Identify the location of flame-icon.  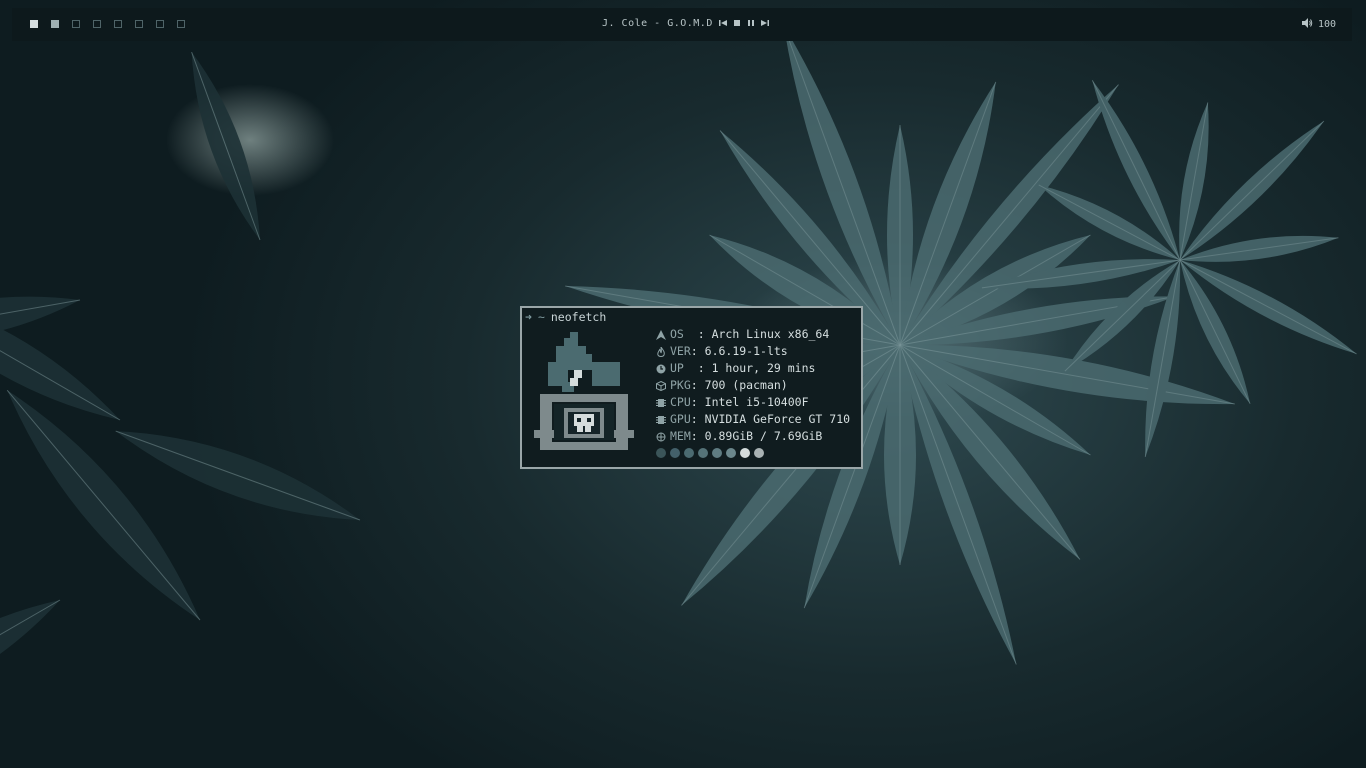
(661, 351).